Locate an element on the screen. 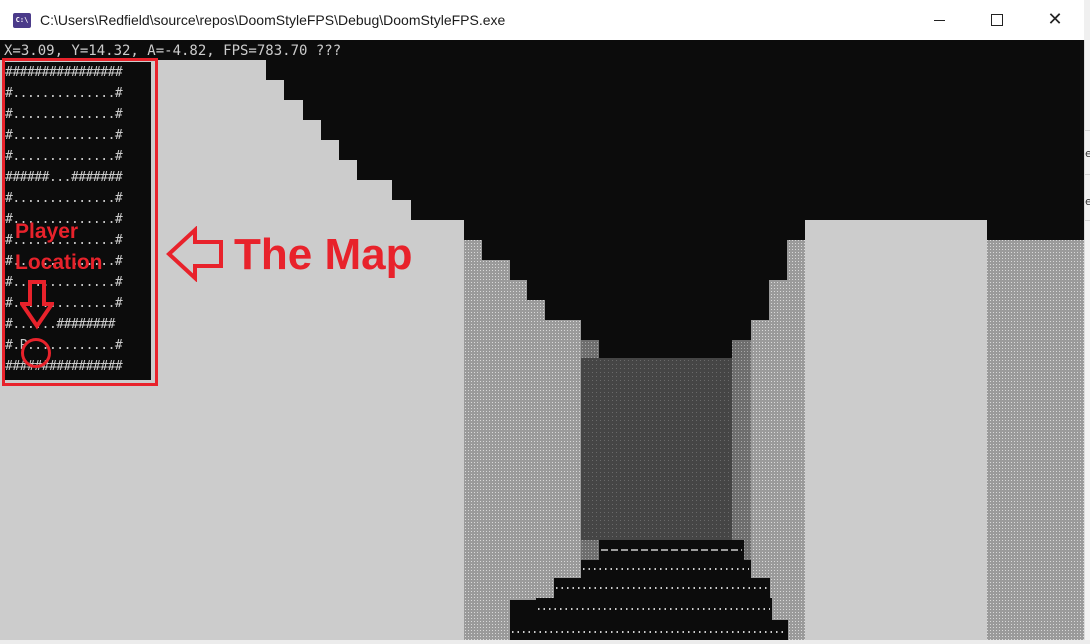  background-text-fragment: ea is located at coordinates (1087, 153).